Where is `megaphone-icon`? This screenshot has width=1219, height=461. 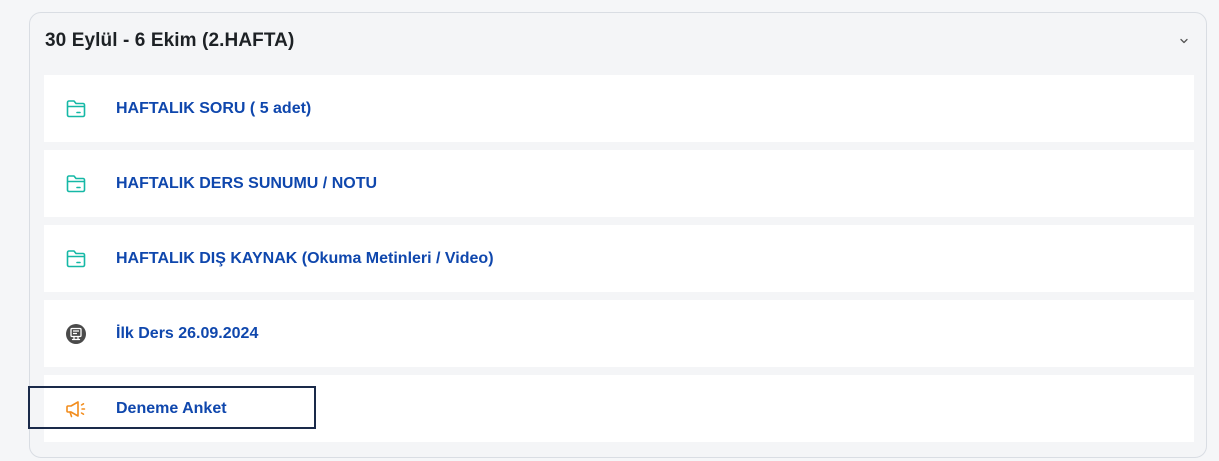 megaphone-icon is located at coordinates (76, 409).